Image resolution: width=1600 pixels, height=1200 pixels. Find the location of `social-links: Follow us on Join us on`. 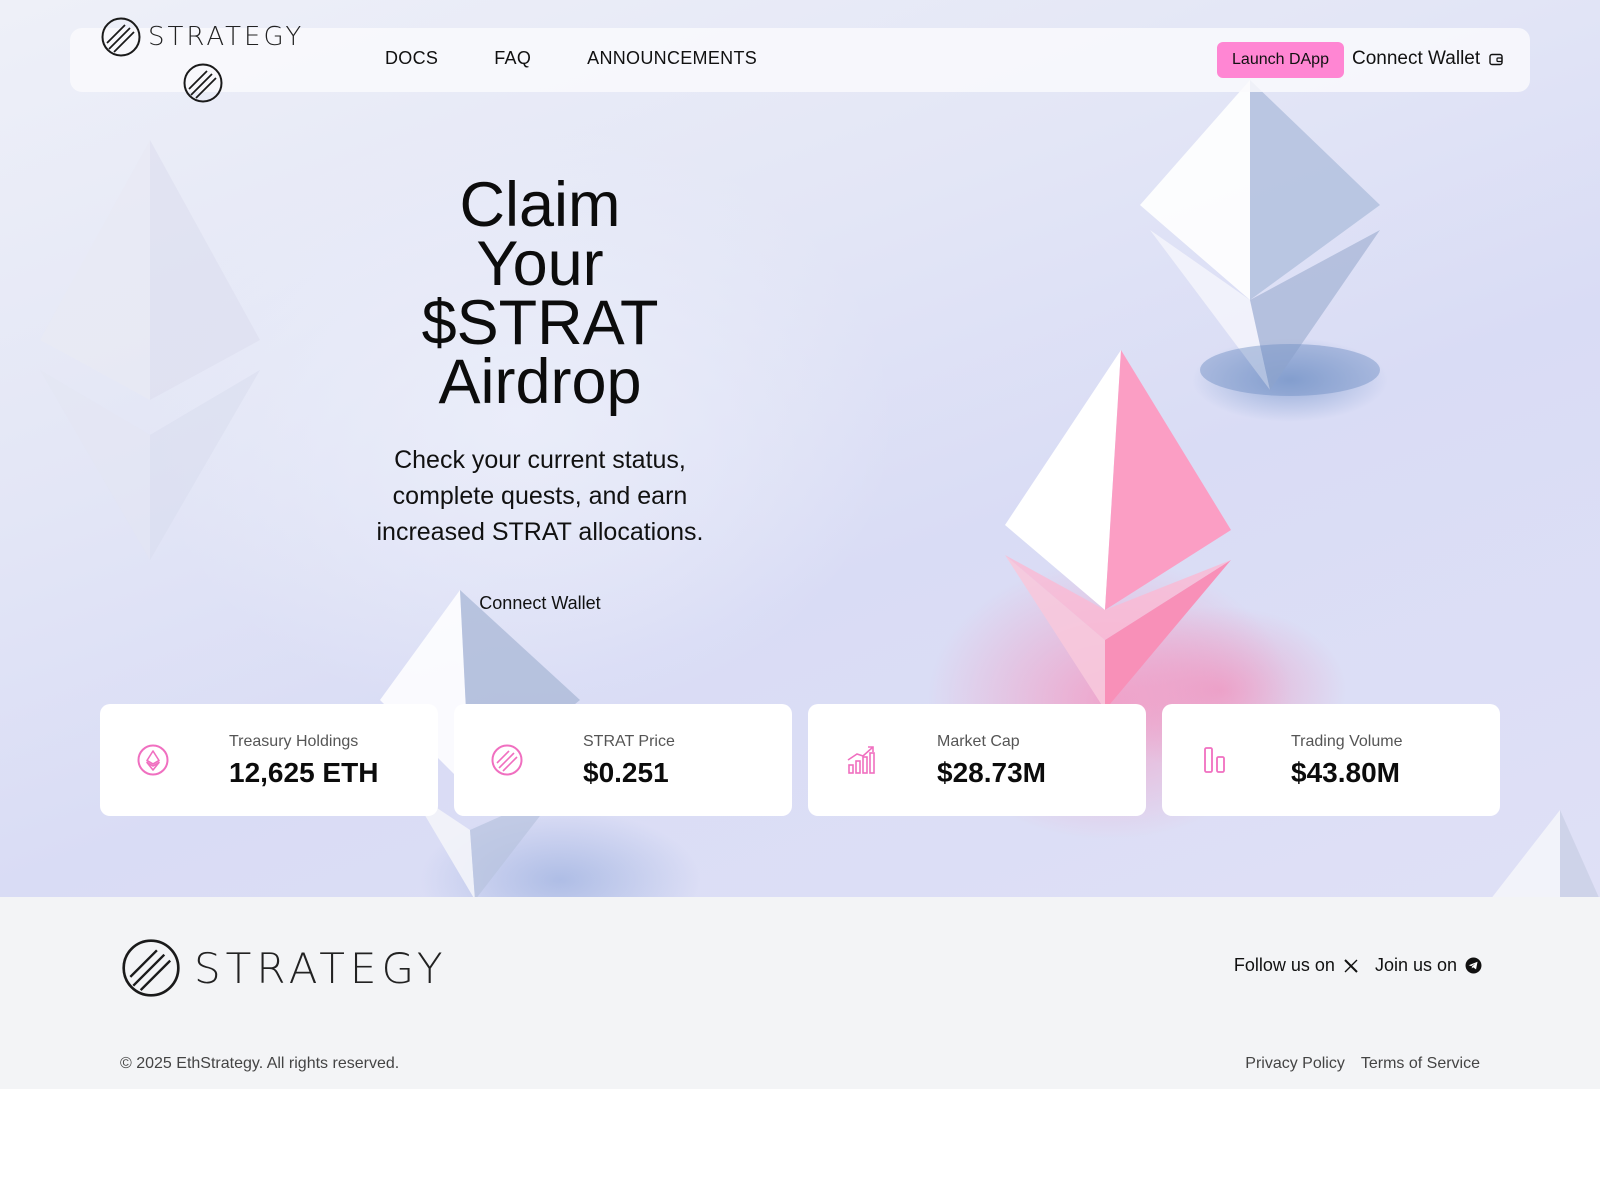

social-links: Follow us on Join us on is located at coordinates (1358, 965).